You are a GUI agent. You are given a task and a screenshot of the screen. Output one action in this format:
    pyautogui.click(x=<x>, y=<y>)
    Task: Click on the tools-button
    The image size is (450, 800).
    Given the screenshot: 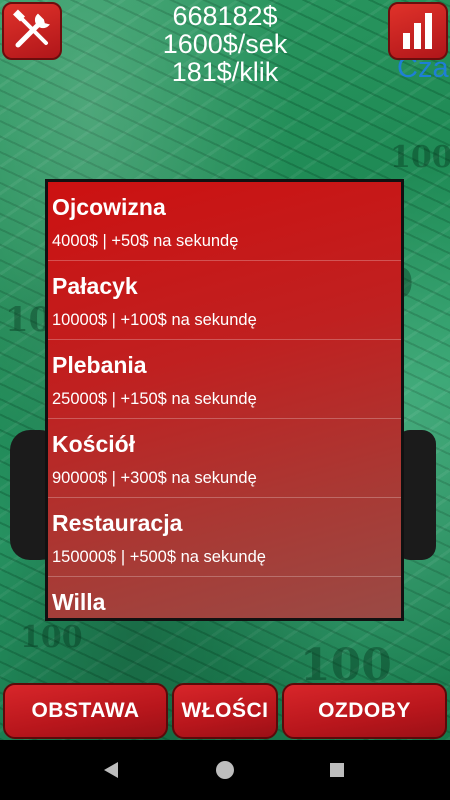 What is the action you would take?
    pyautogui.click(x=32, y=31)
    